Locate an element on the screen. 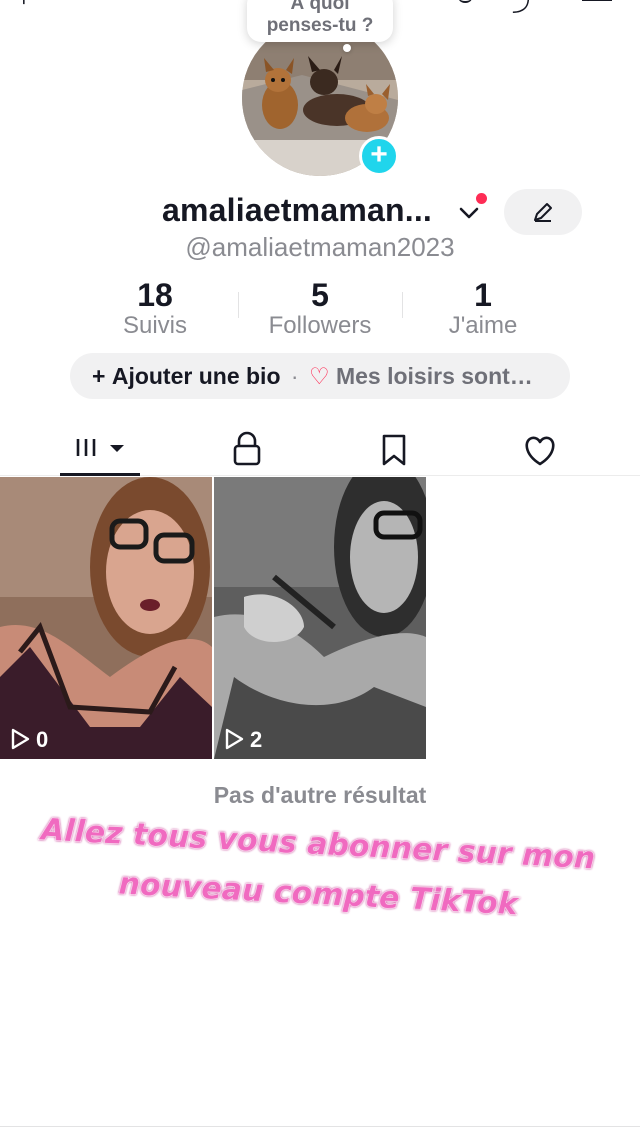 The width and height of the screenshot is (640, 1138). back-icon: ⌐ is located at coordinates (28, 6).